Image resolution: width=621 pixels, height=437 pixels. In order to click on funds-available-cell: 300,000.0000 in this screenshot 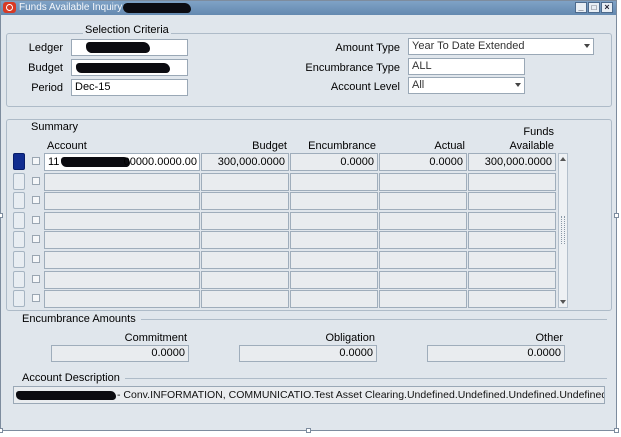, I will do `click(512, 162)`.